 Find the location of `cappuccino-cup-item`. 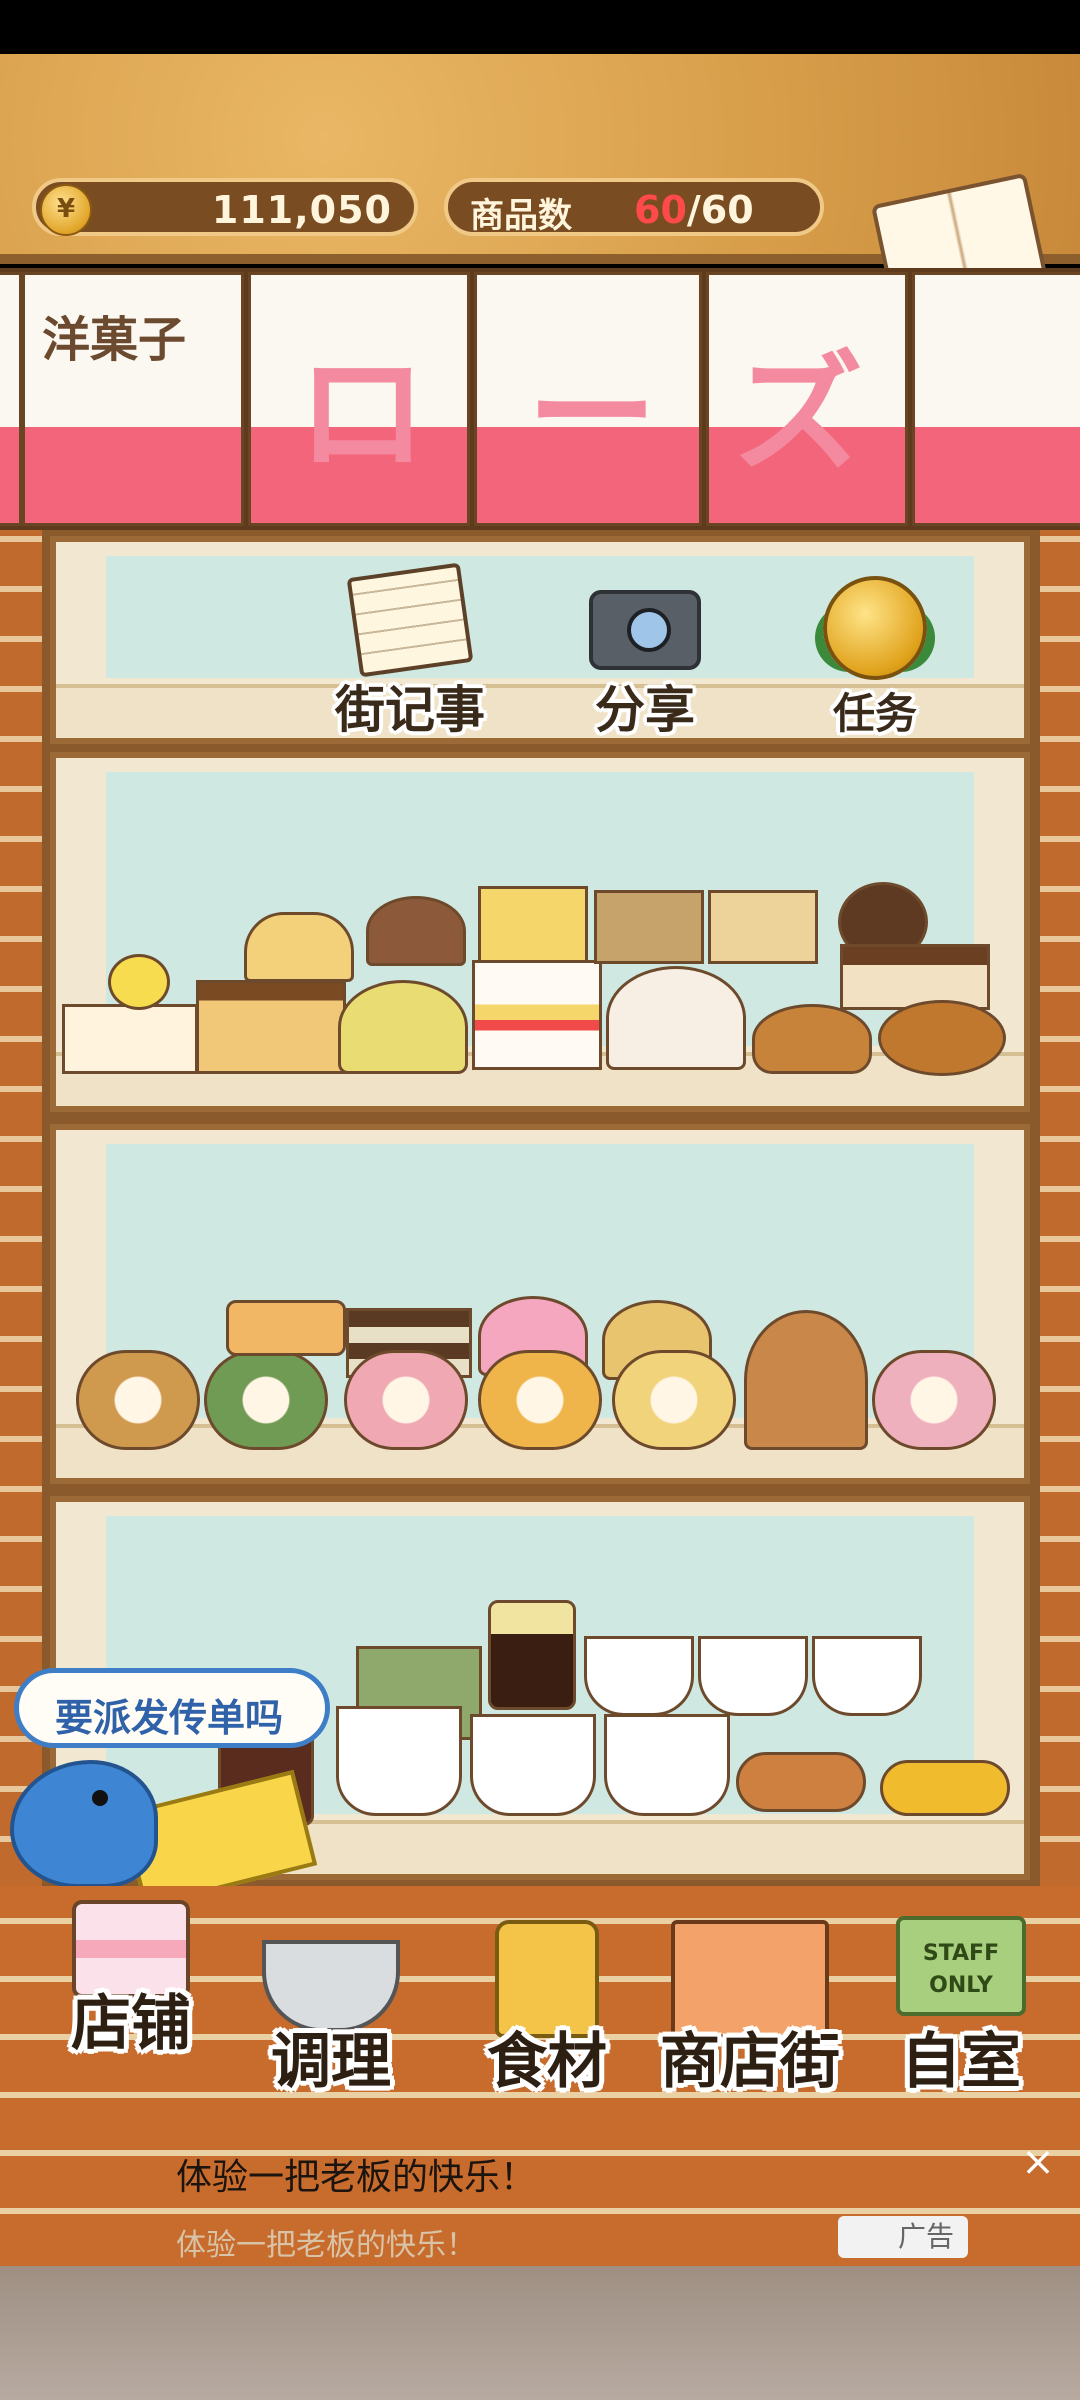

cappuccino-cup-item is located at coordinates (399, 1761).